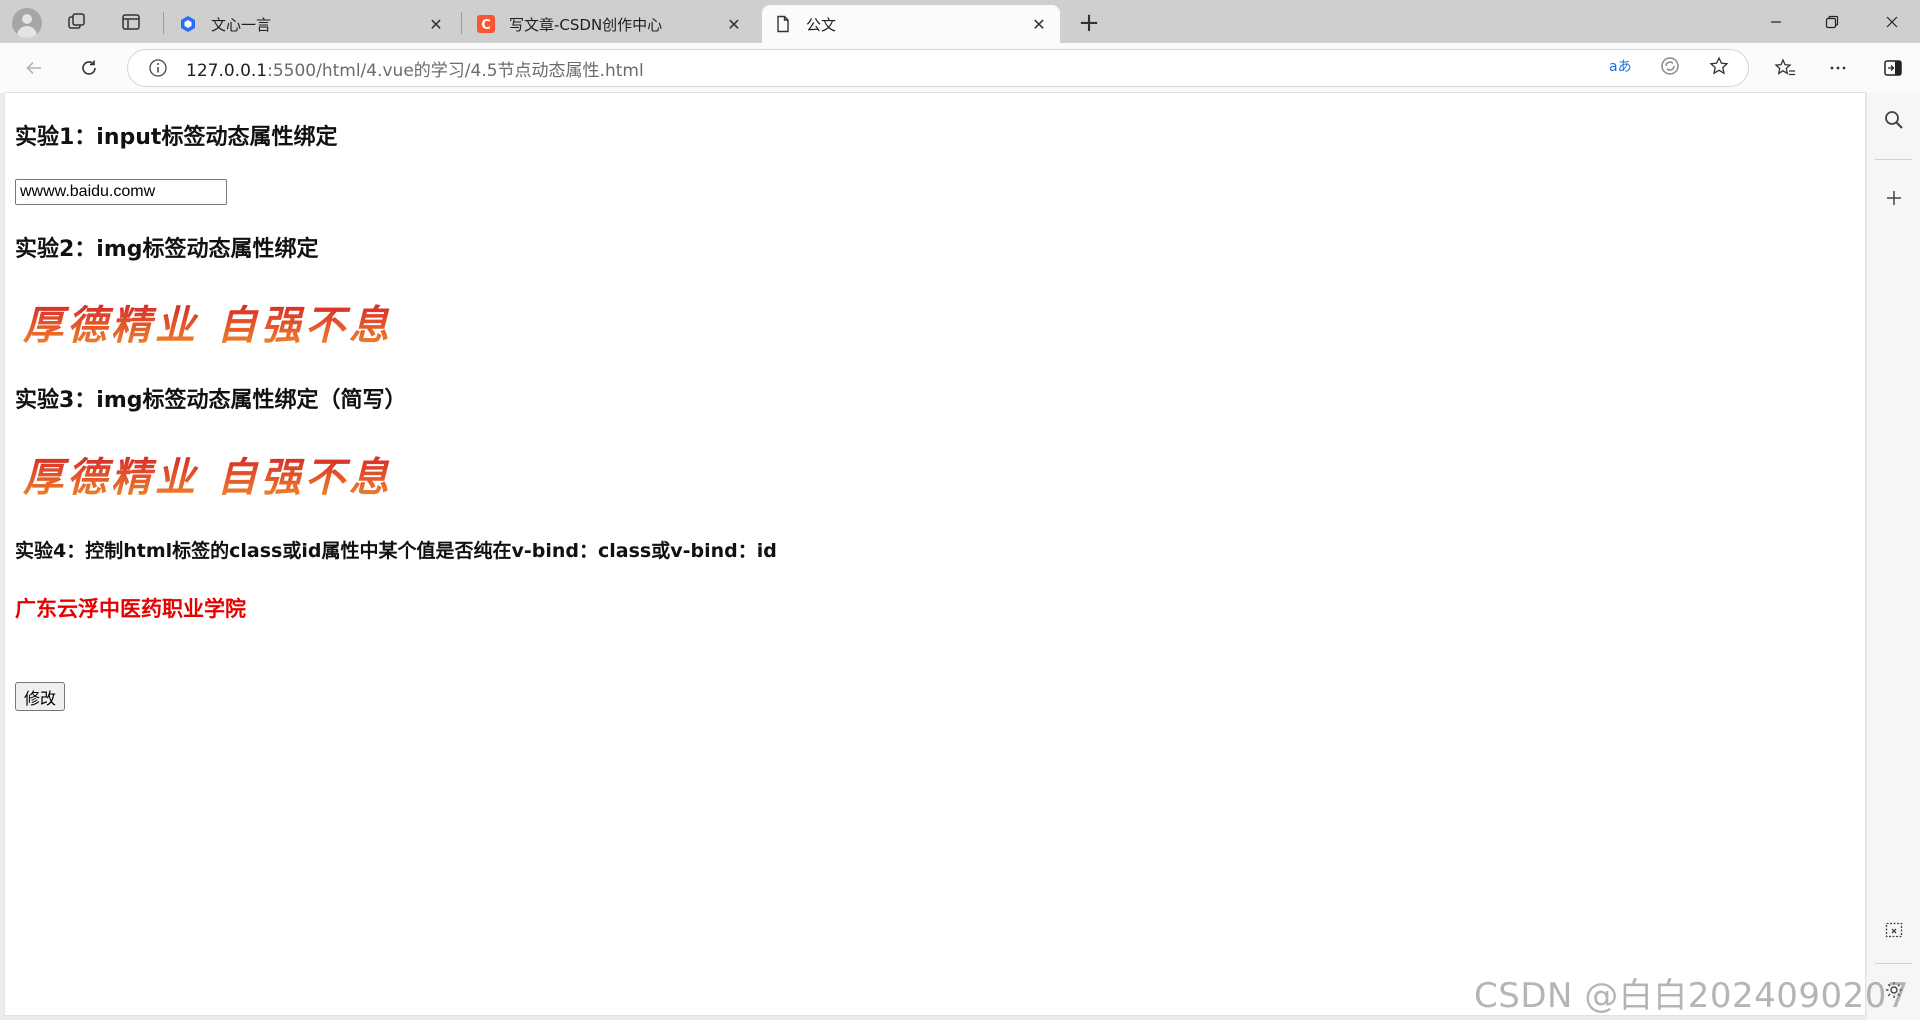  I want to click on close-window-button, so click(1892, 21).